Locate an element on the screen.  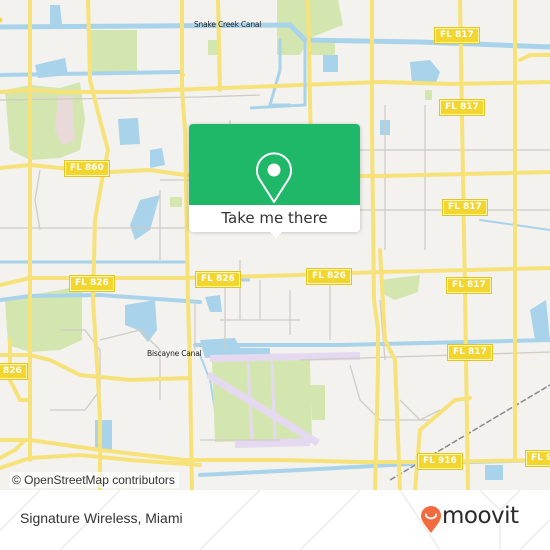
location-pin-icon is located at coordinates (274, 177).